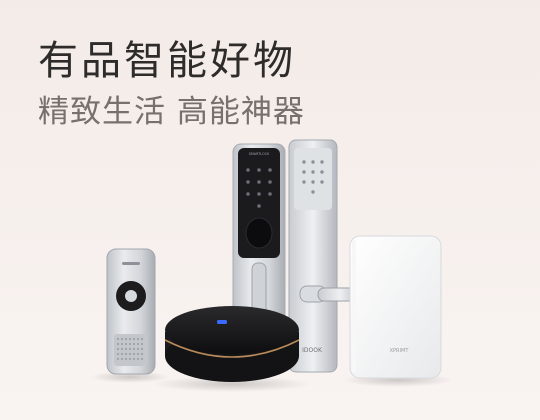 This screenshot has height=420, width=540. I want to click on white-power-bank: XPRIMT, so click(395, 307).